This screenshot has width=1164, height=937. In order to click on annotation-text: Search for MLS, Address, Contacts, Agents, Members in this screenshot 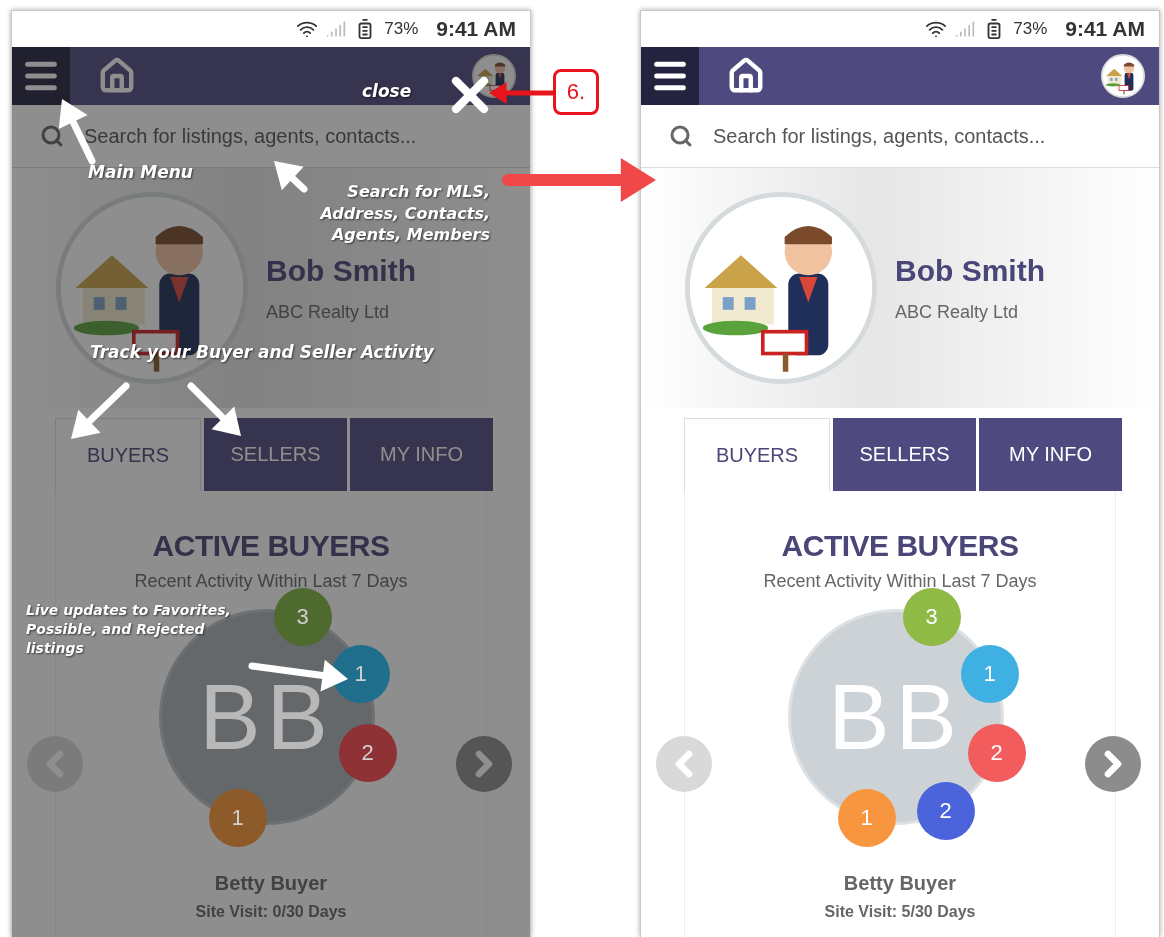, I will do `click(405, 213)`.